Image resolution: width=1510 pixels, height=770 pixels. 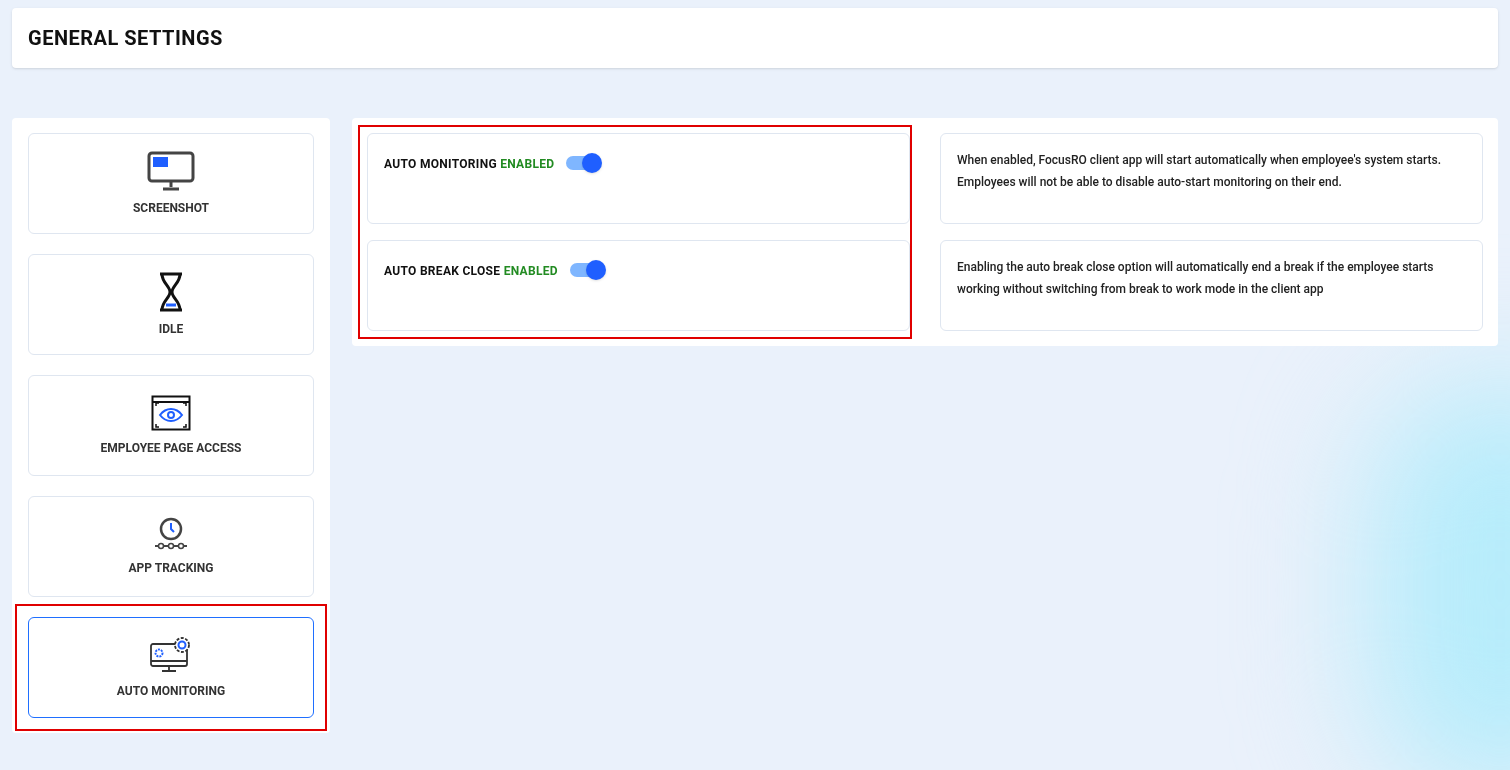 What do you see at coordinates (171, 412) in the screenshot?
I see `eye-window-icon` at bounding box center [171, 412].